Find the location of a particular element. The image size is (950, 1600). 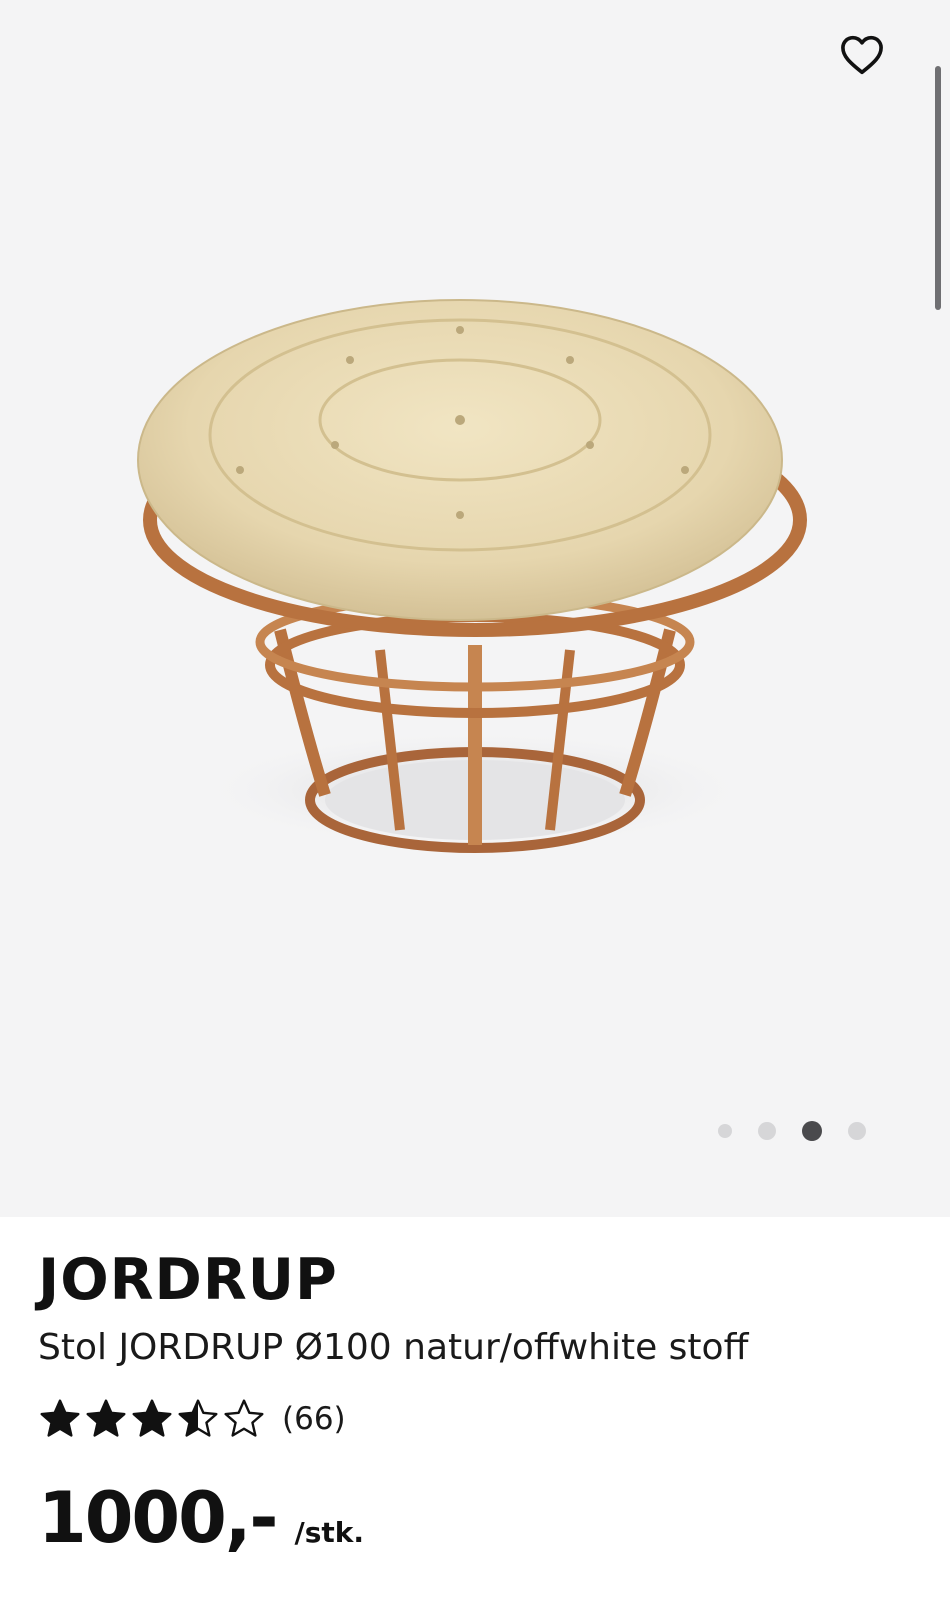

gallery-pagination is located at coordinates (792, 1131).